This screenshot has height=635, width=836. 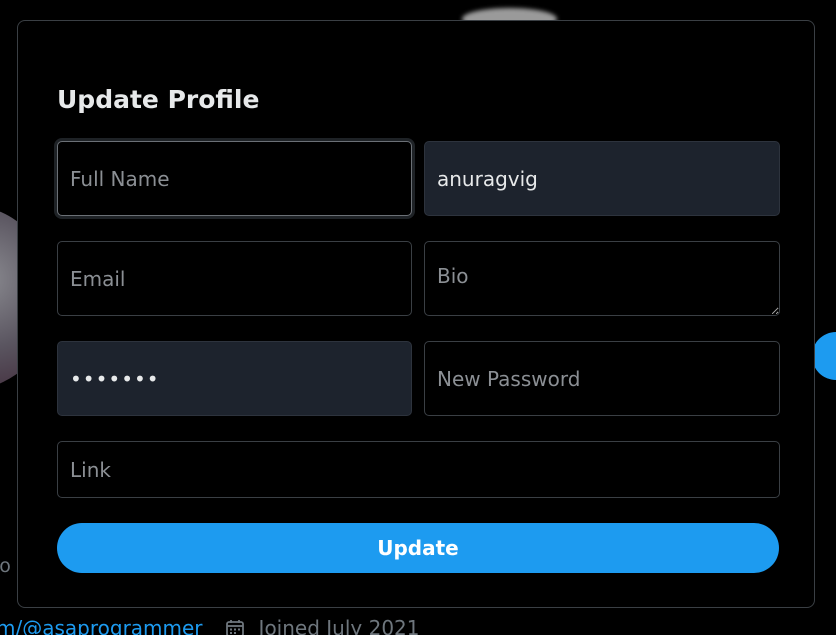 What do you see at coordinates (339, 625) in the screenshot?
I see `joined-date: Joined July 2021` at bounding box center [339, 625].